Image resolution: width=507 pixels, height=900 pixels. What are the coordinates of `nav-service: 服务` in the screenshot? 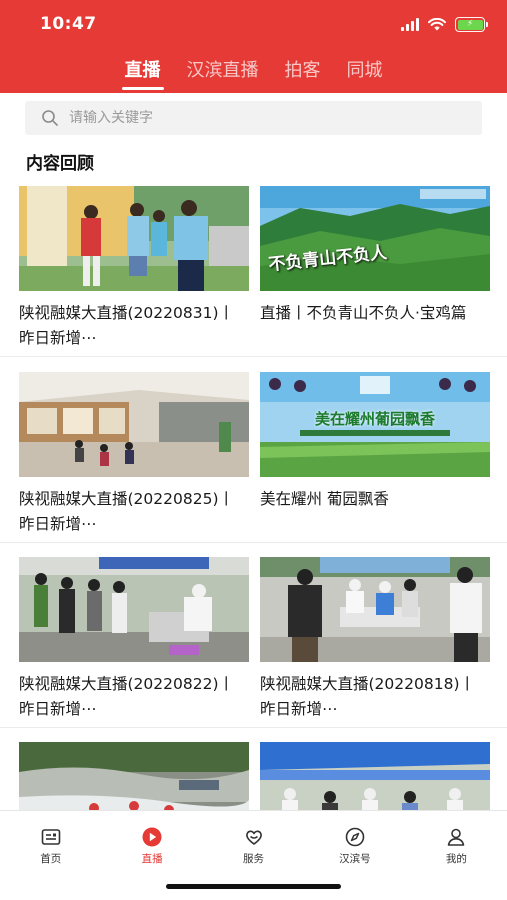 It's located at (253, 841).